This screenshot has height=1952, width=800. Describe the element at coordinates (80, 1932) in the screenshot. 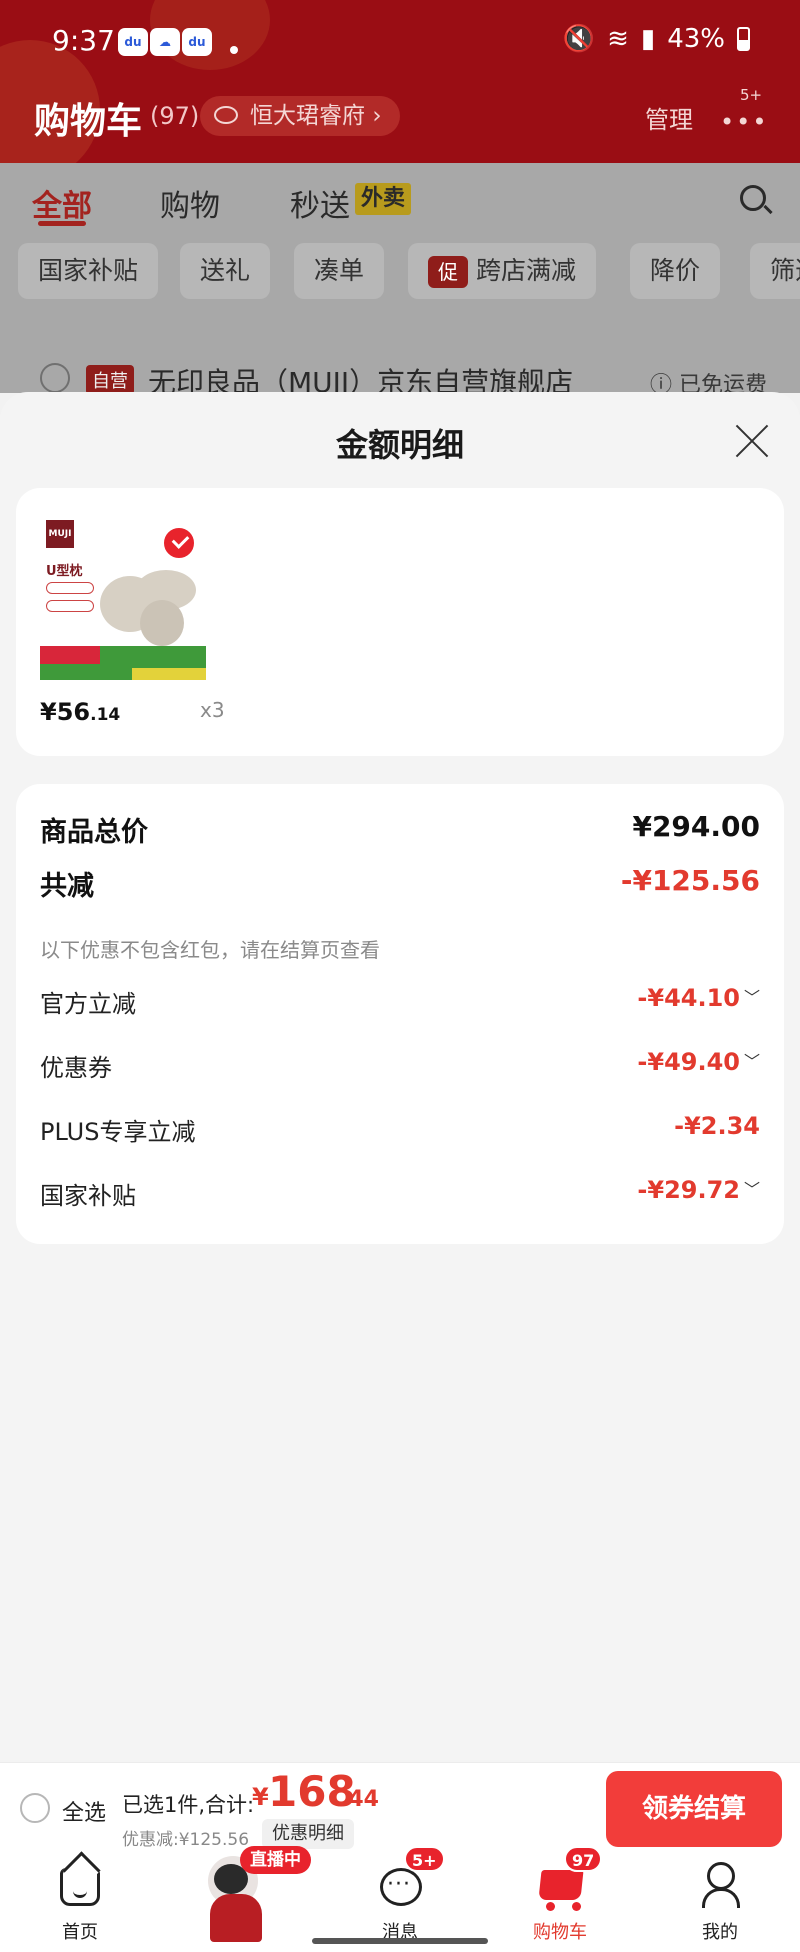

I see `nav-label: 首页` at that location.